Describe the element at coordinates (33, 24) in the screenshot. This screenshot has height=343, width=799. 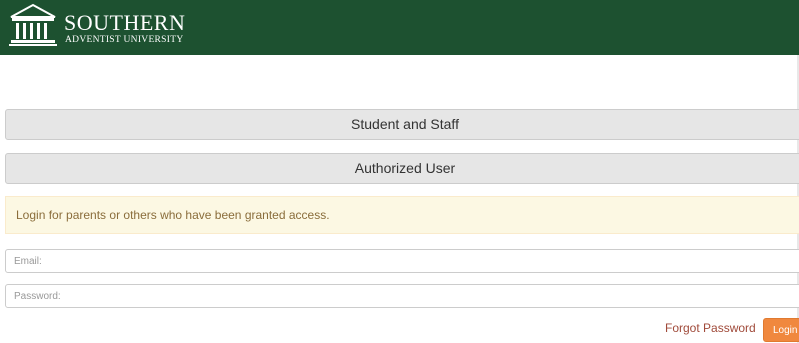
I see `columned-building-icon` at that location.